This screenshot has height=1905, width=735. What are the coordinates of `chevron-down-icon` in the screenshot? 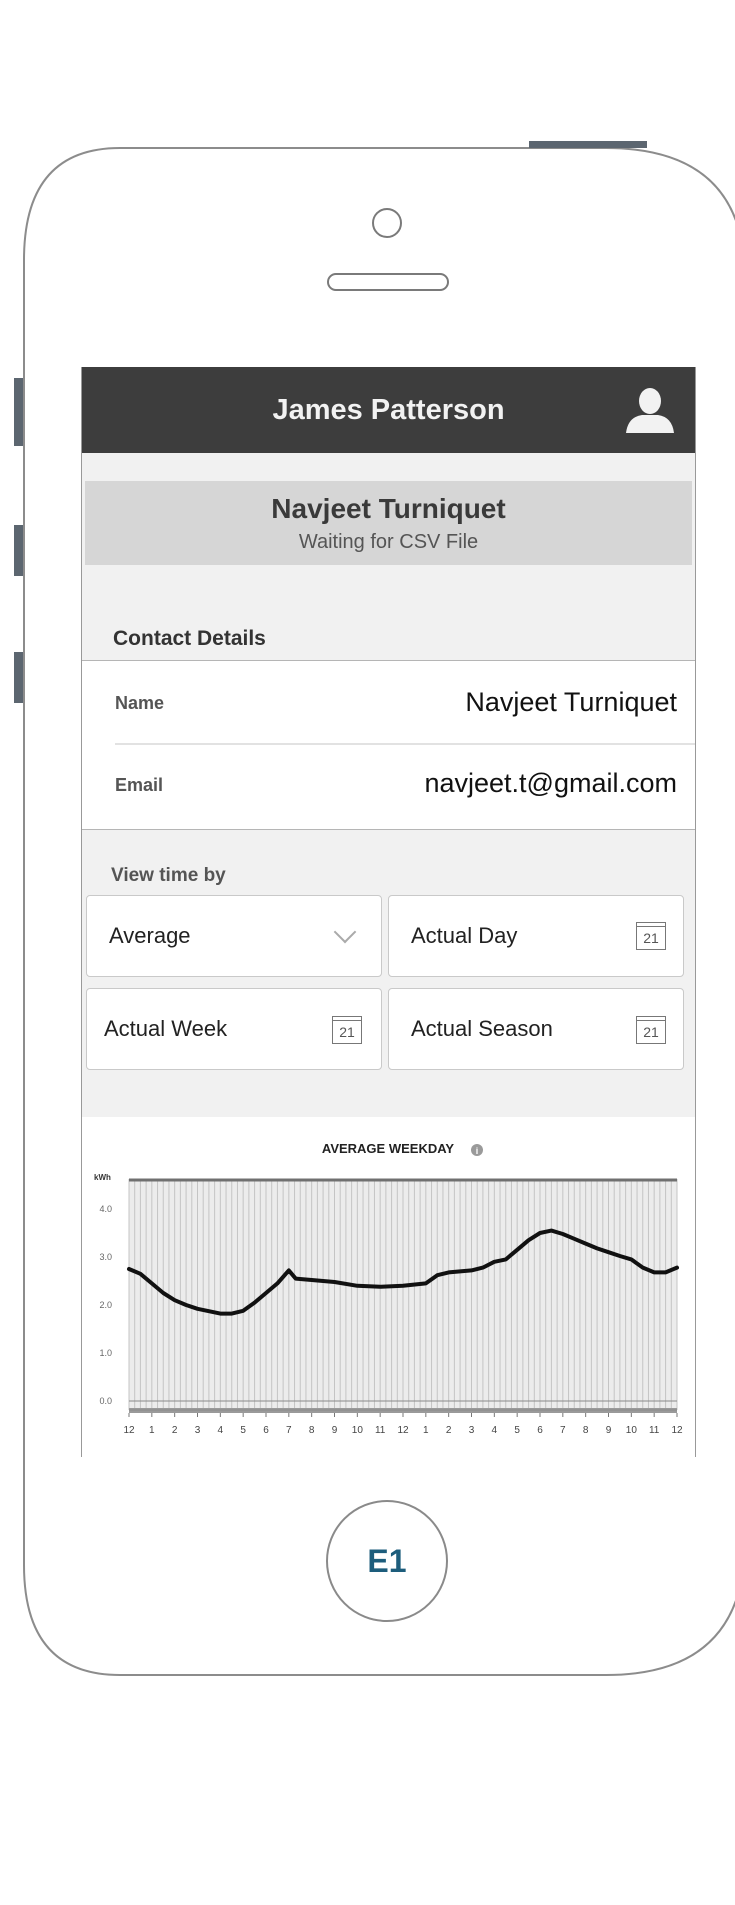 It's located at (345, 932).